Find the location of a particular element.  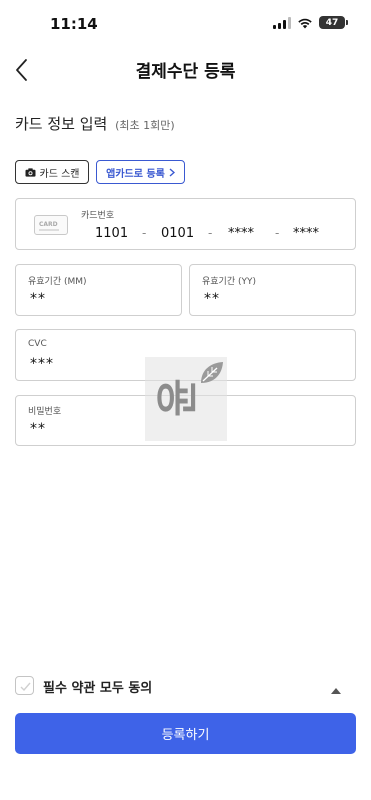

appcard-register-label: 앱카드로 등록 is located at coordinates (135, 174).